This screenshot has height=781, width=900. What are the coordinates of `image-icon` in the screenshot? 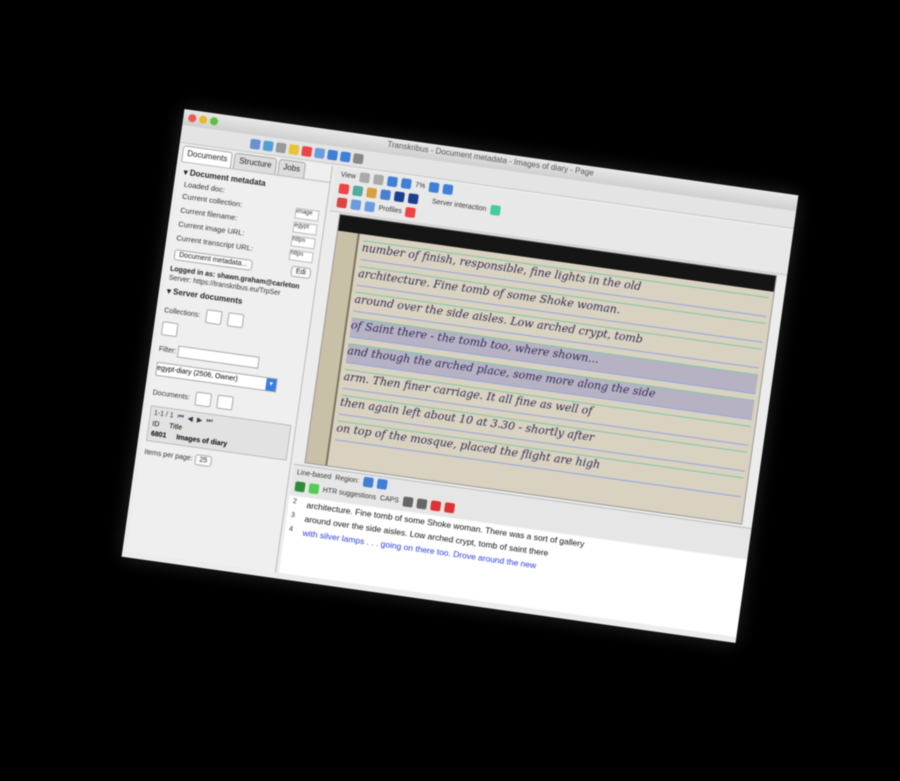 It's located at (320, 153).